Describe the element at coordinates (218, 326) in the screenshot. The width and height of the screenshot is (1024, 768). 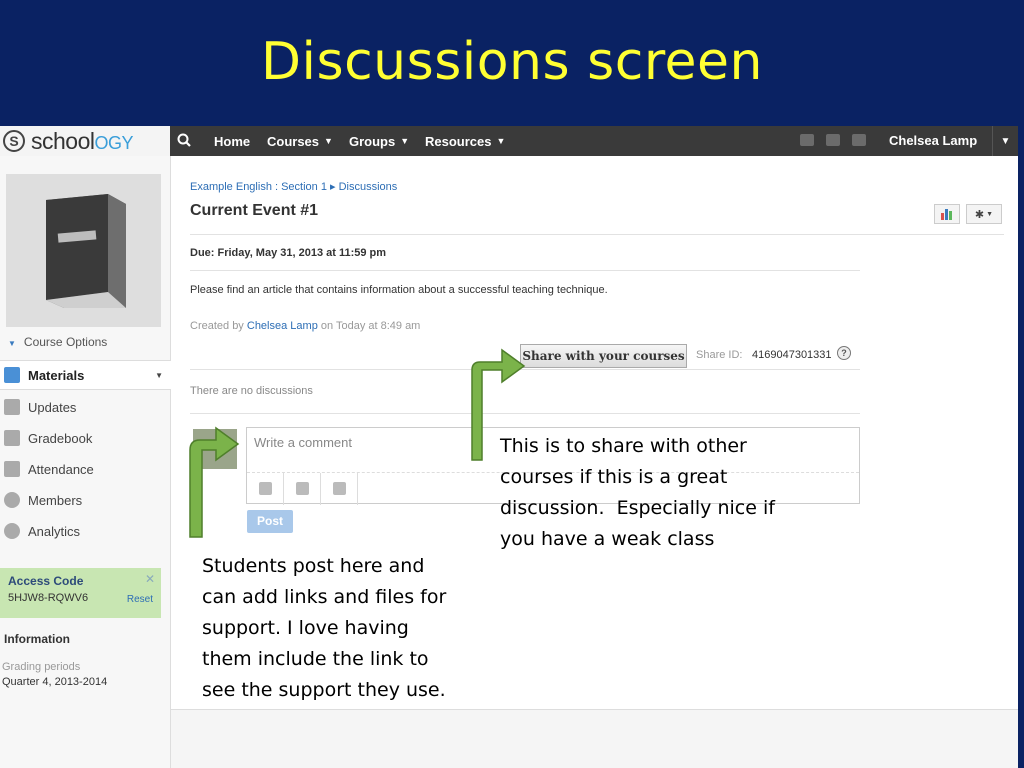
I see `created-prefix: Created by` at that location.